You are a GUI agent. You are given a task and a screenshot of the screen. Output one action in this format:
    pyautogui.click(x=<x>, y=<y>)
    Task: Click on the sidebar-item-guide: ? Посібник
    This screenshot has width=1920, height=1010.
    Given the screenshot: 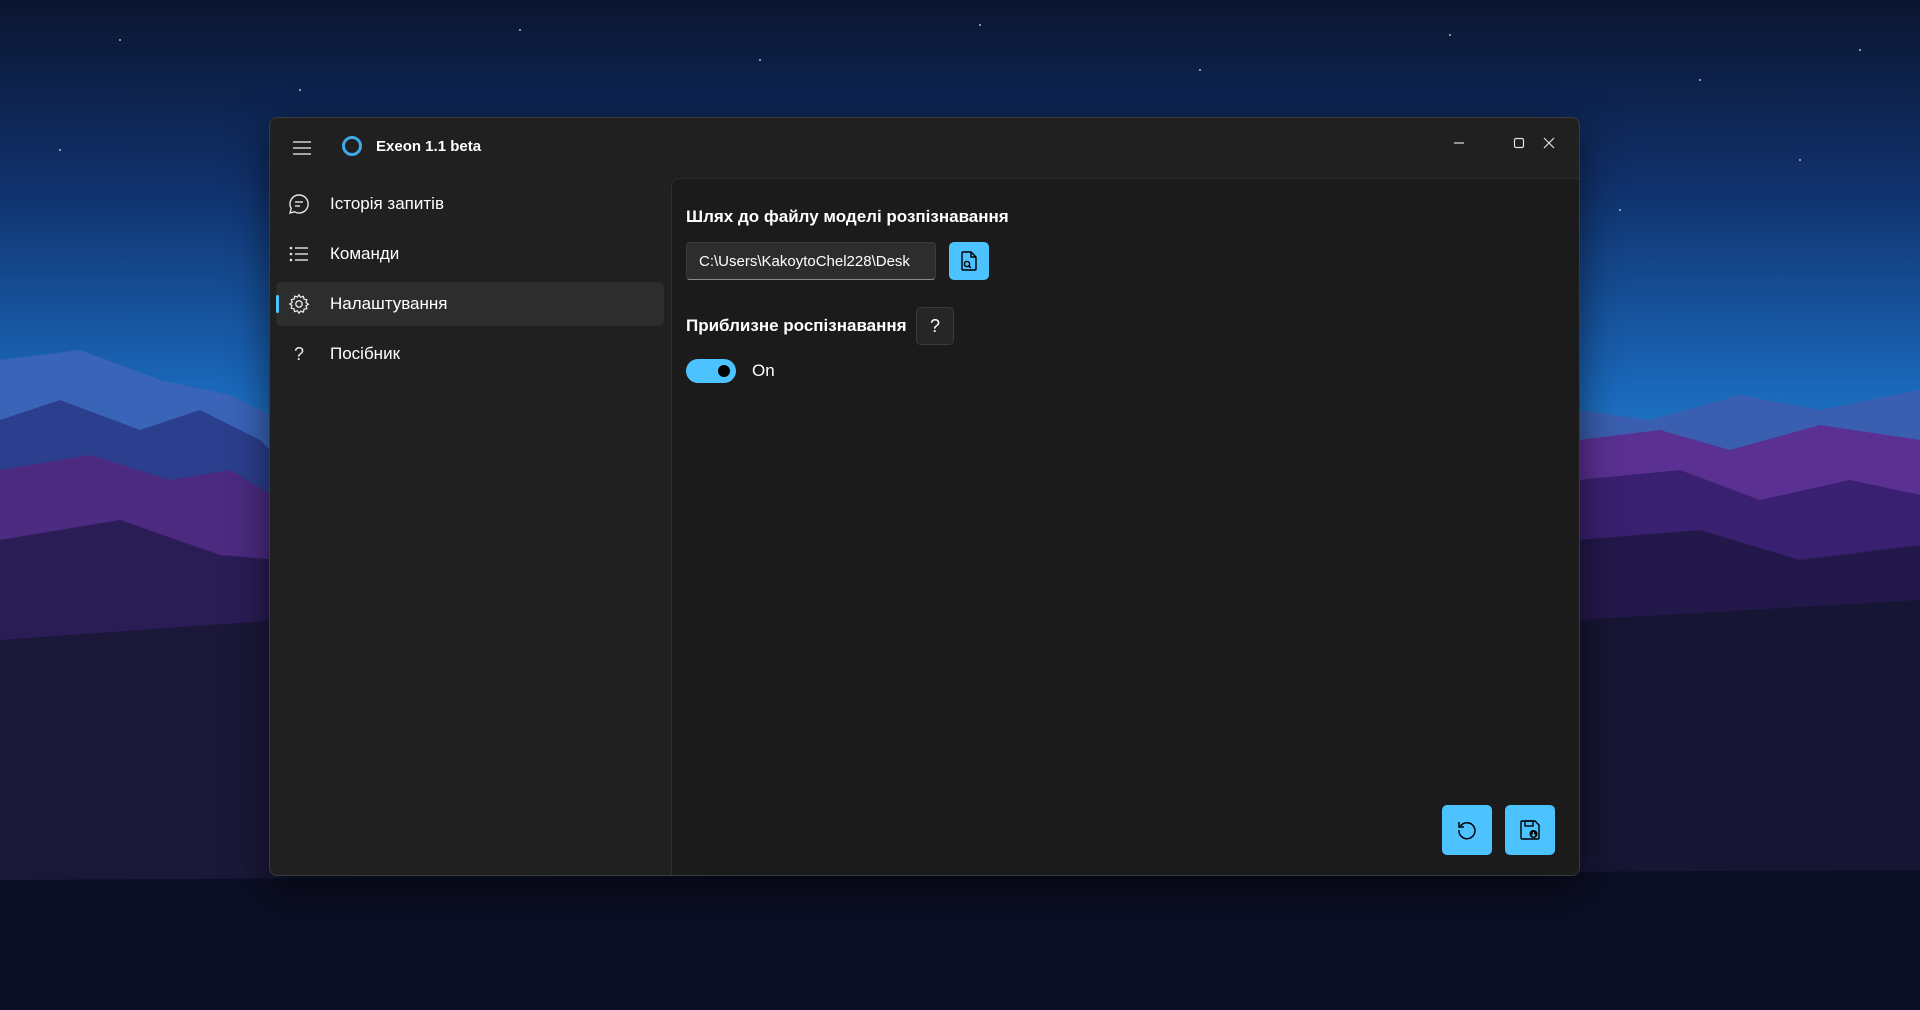 What is the action you would take?
    pyautogui.click(x=470, y=354)
    